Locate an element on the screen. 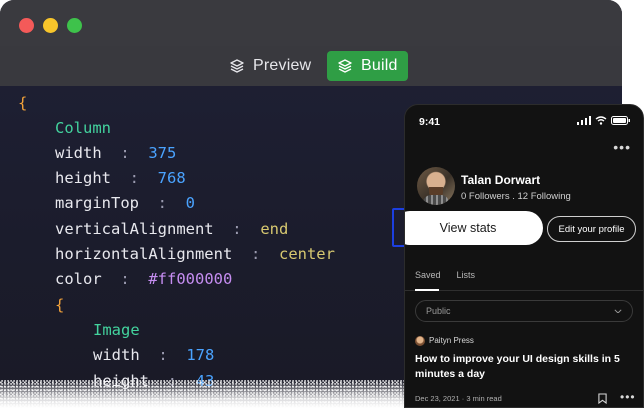 Image resolution: width=644 pixels, height=408 pixels. tab-preview: Preview is located at coordinates (270, 66).